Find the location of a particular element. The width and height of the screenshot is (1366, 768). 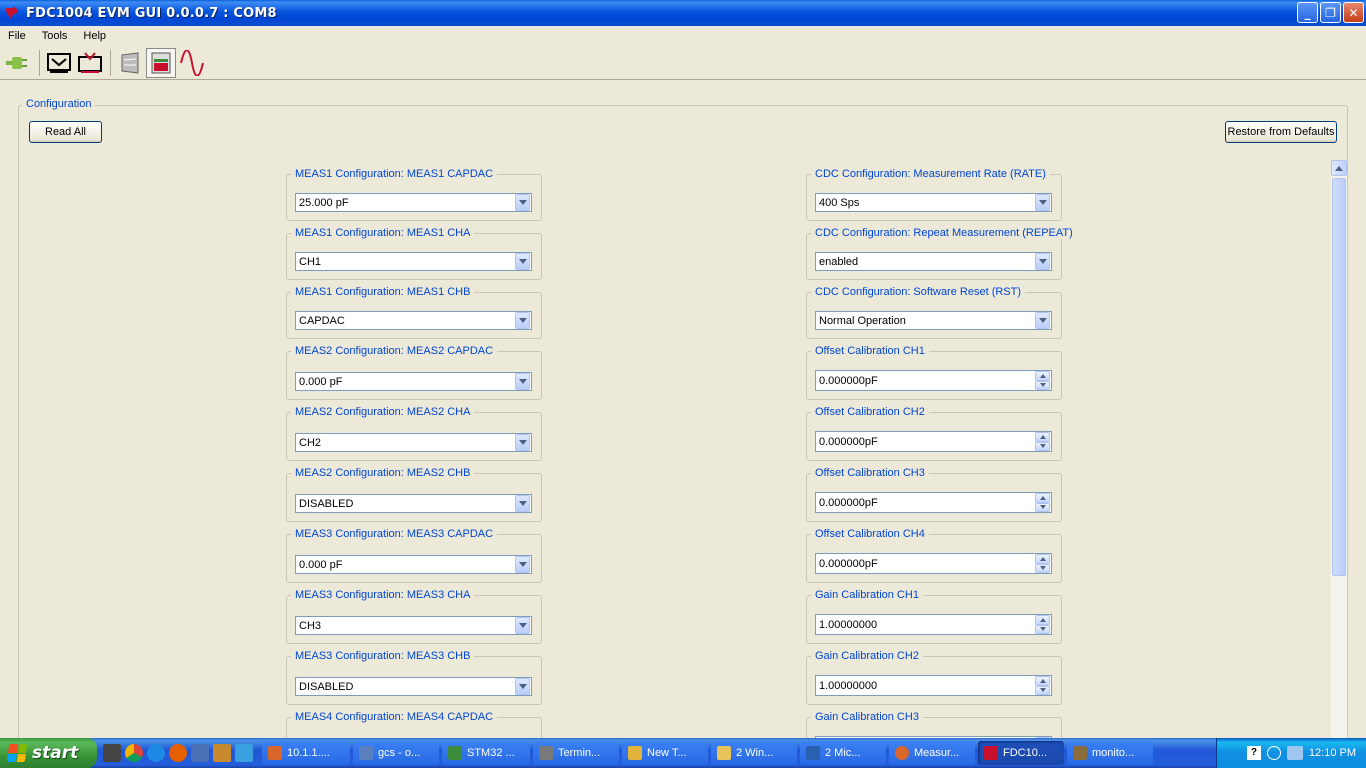

help-icon: ? is located at coordinates (1253, 753).